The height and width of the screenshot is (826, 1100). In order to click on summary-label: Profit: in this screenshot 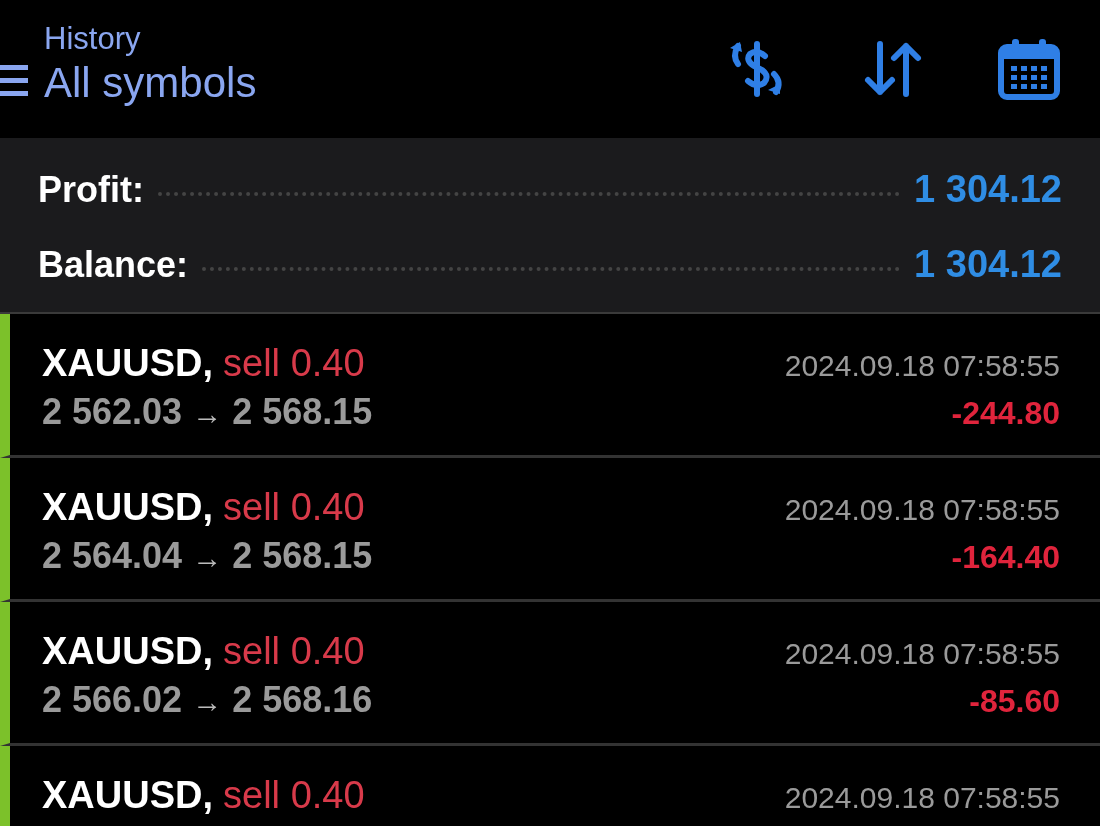, I will do `click(91, 190)`.